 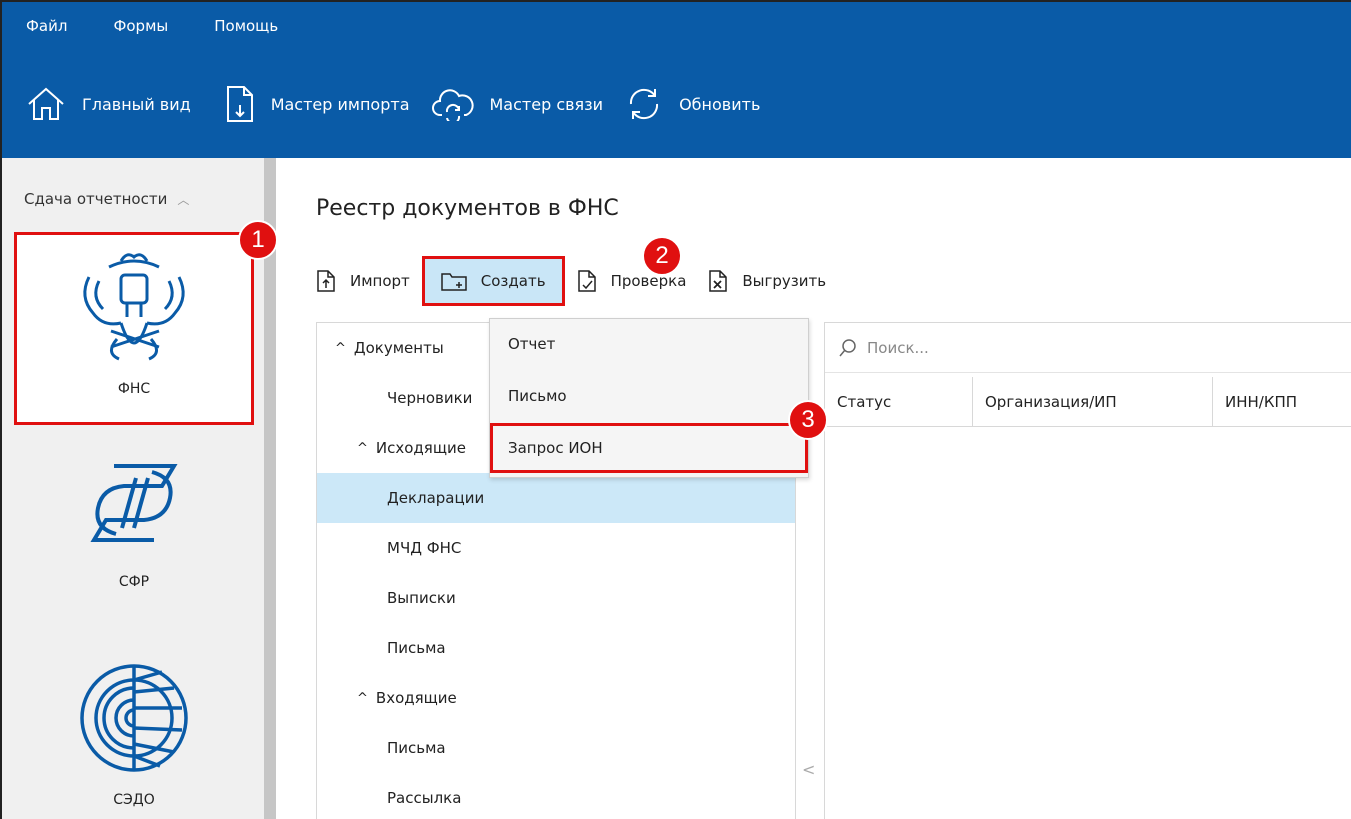 What do you see at coordinates (246, 26) in the screenshot?
I see `menu-help: Помощь` at bounding box center [246, 26].